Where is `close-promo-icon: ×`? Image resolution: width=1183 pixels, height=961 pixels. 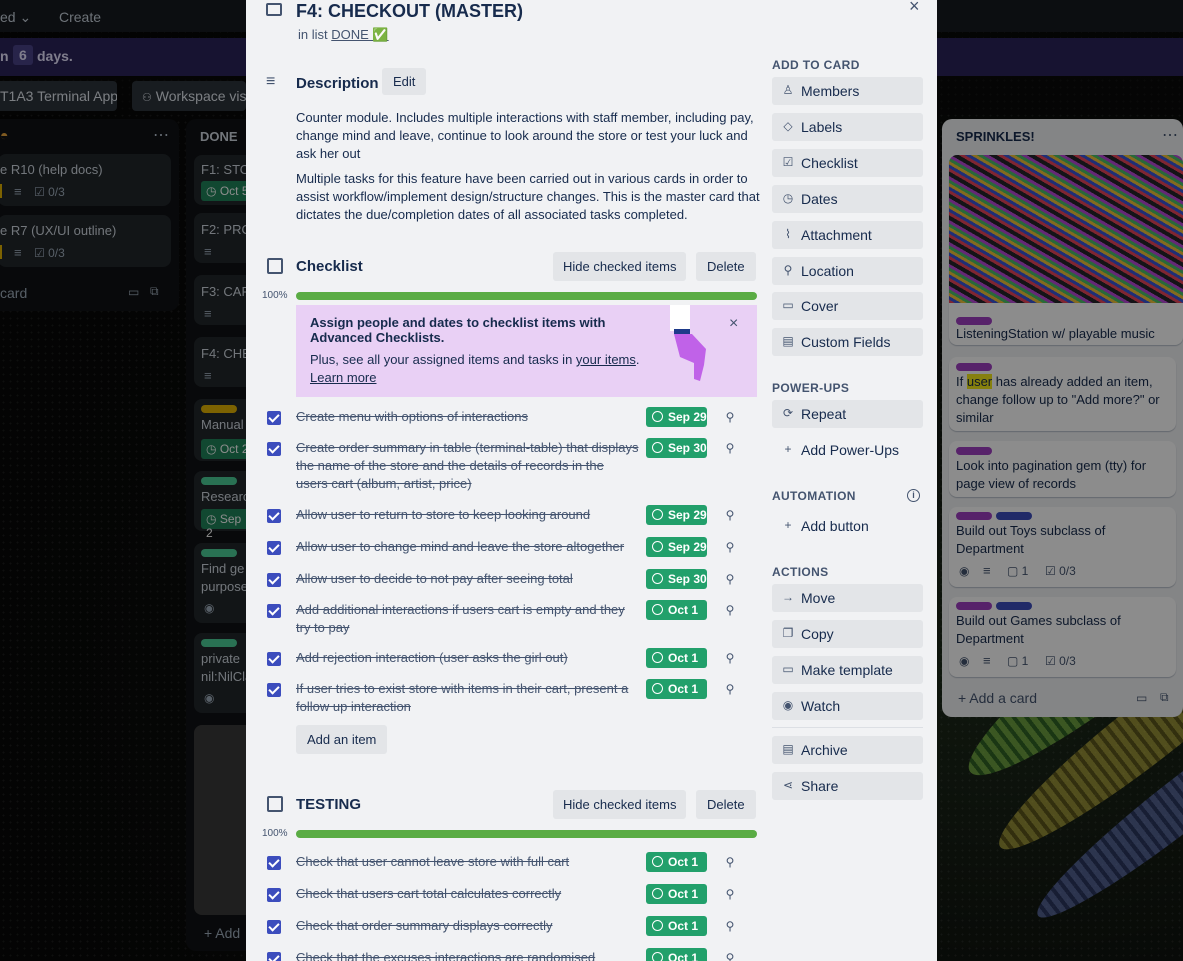 close-promo-icon: × is located at coordinates (733, 324).